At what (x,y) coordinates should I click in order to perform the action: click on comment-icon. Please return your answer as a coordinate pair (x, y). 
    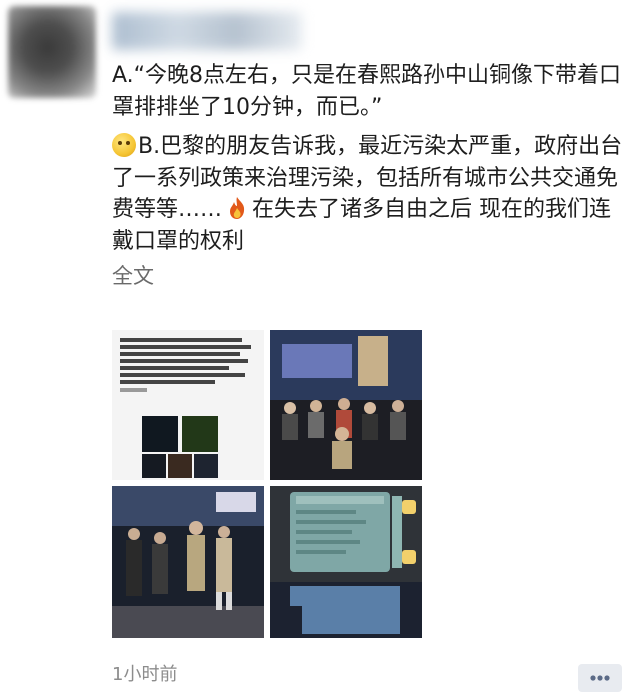
    Looking at the image, I should click on (600, 678).